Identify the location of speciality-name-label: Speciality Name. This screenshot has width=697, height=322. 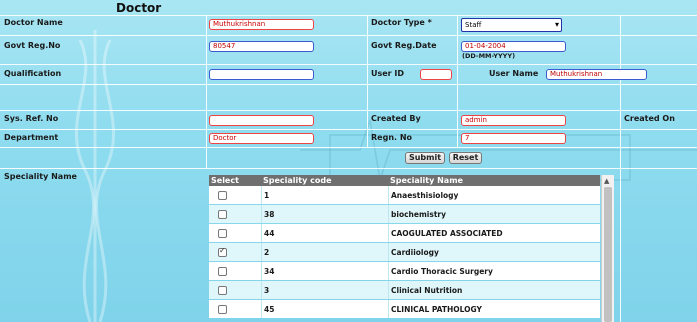
(40, 176).